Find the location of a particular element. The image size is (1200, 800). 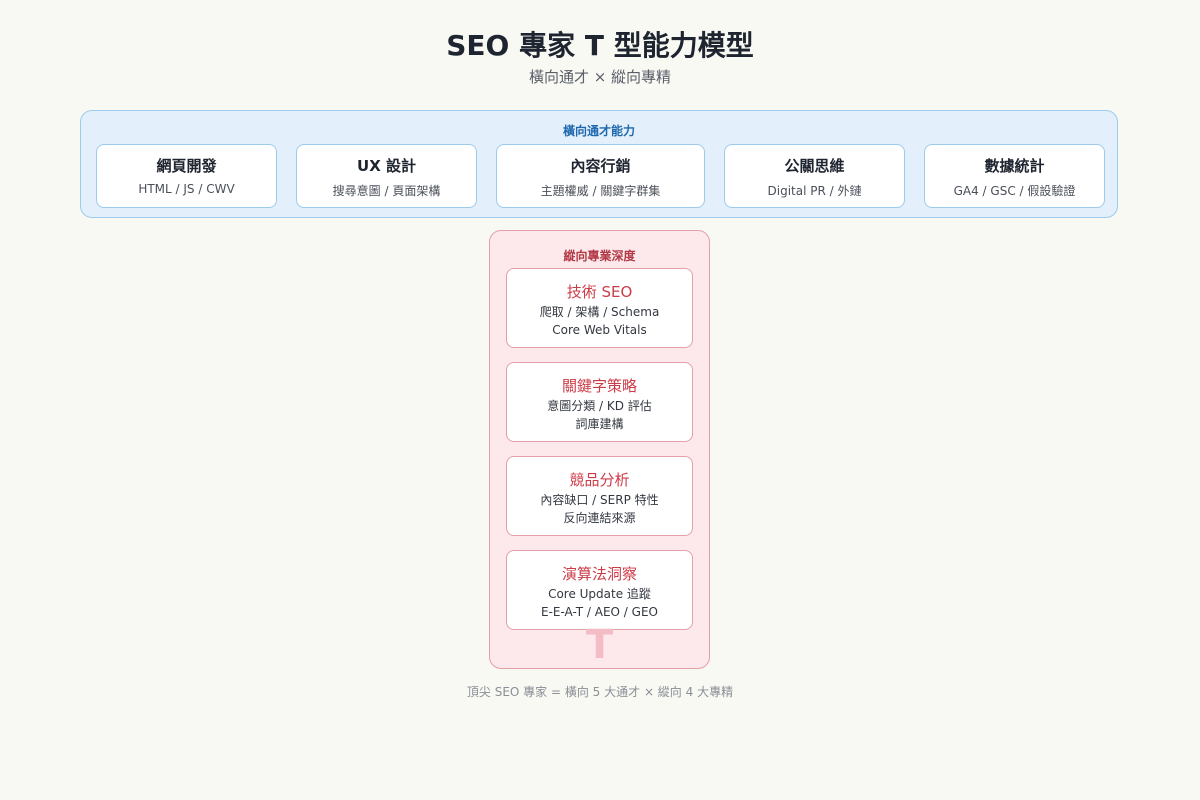

expertise-card-algorithm-insight: 演算法洞察 Core Update 追蹤 E-E-A-T / AEO / GEO is located at coordinates (599, 590).